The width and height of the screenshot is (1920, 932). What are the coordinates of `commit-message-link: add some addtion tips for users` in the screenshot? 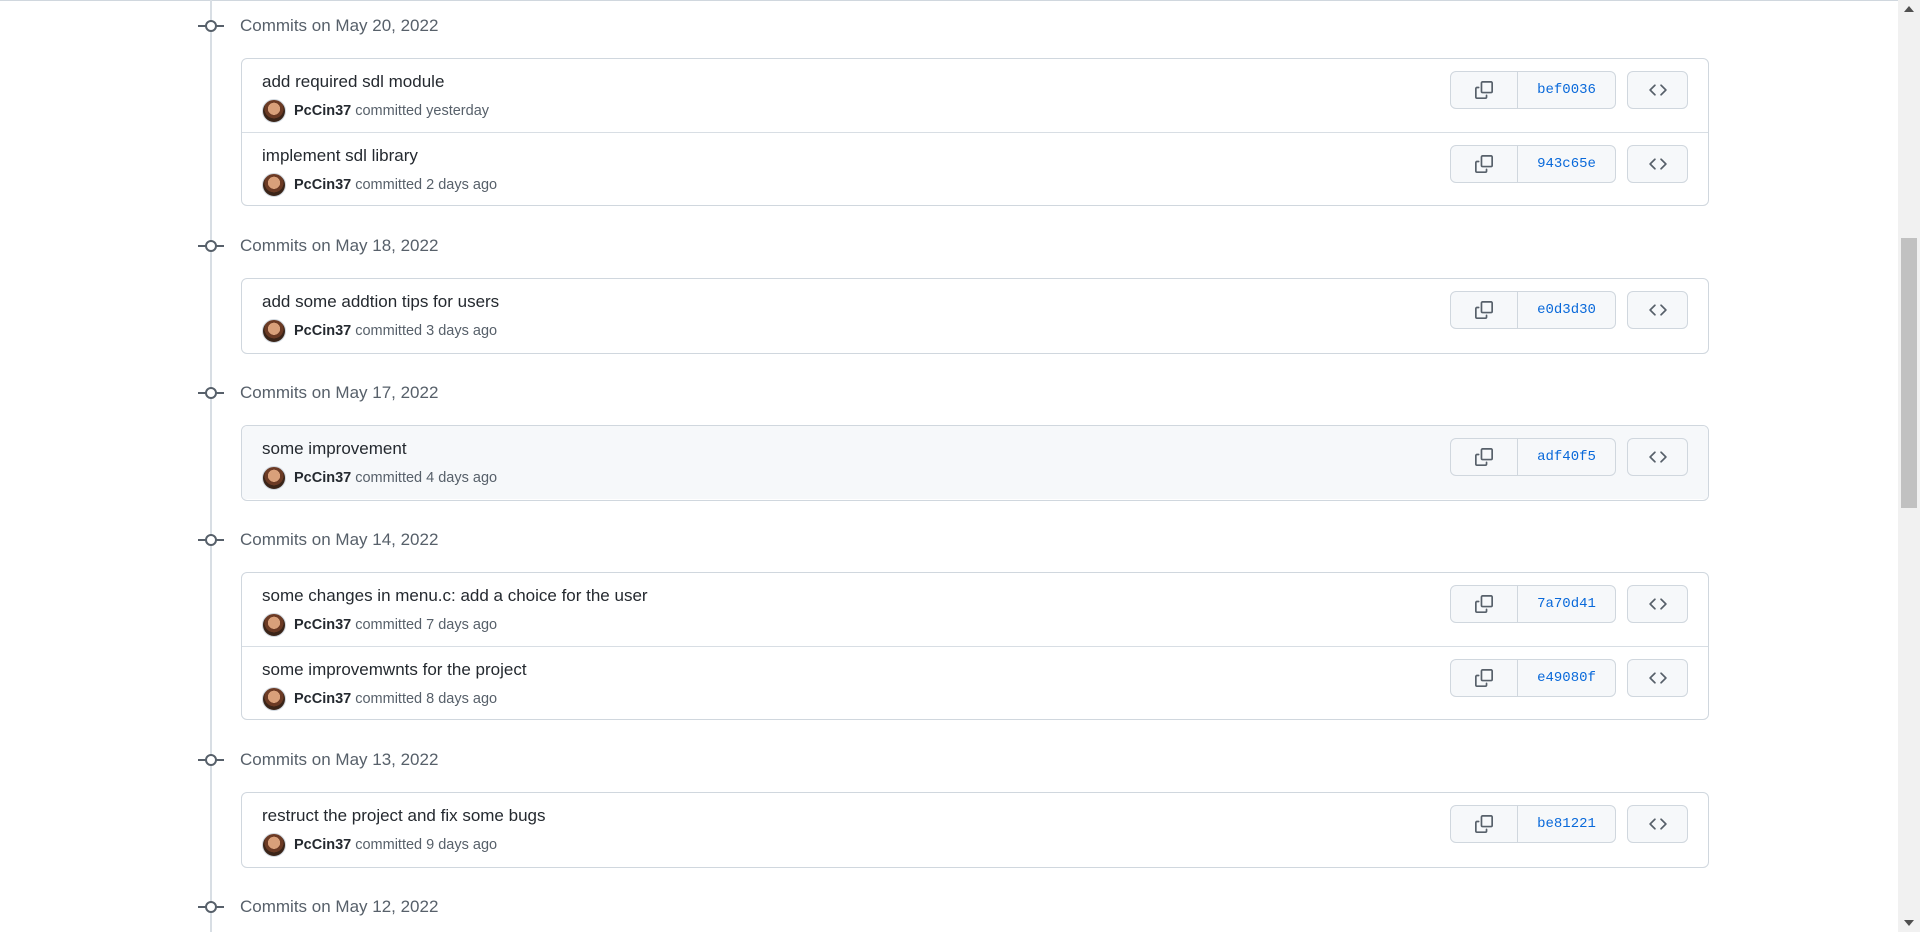 It's located at (380, 302).